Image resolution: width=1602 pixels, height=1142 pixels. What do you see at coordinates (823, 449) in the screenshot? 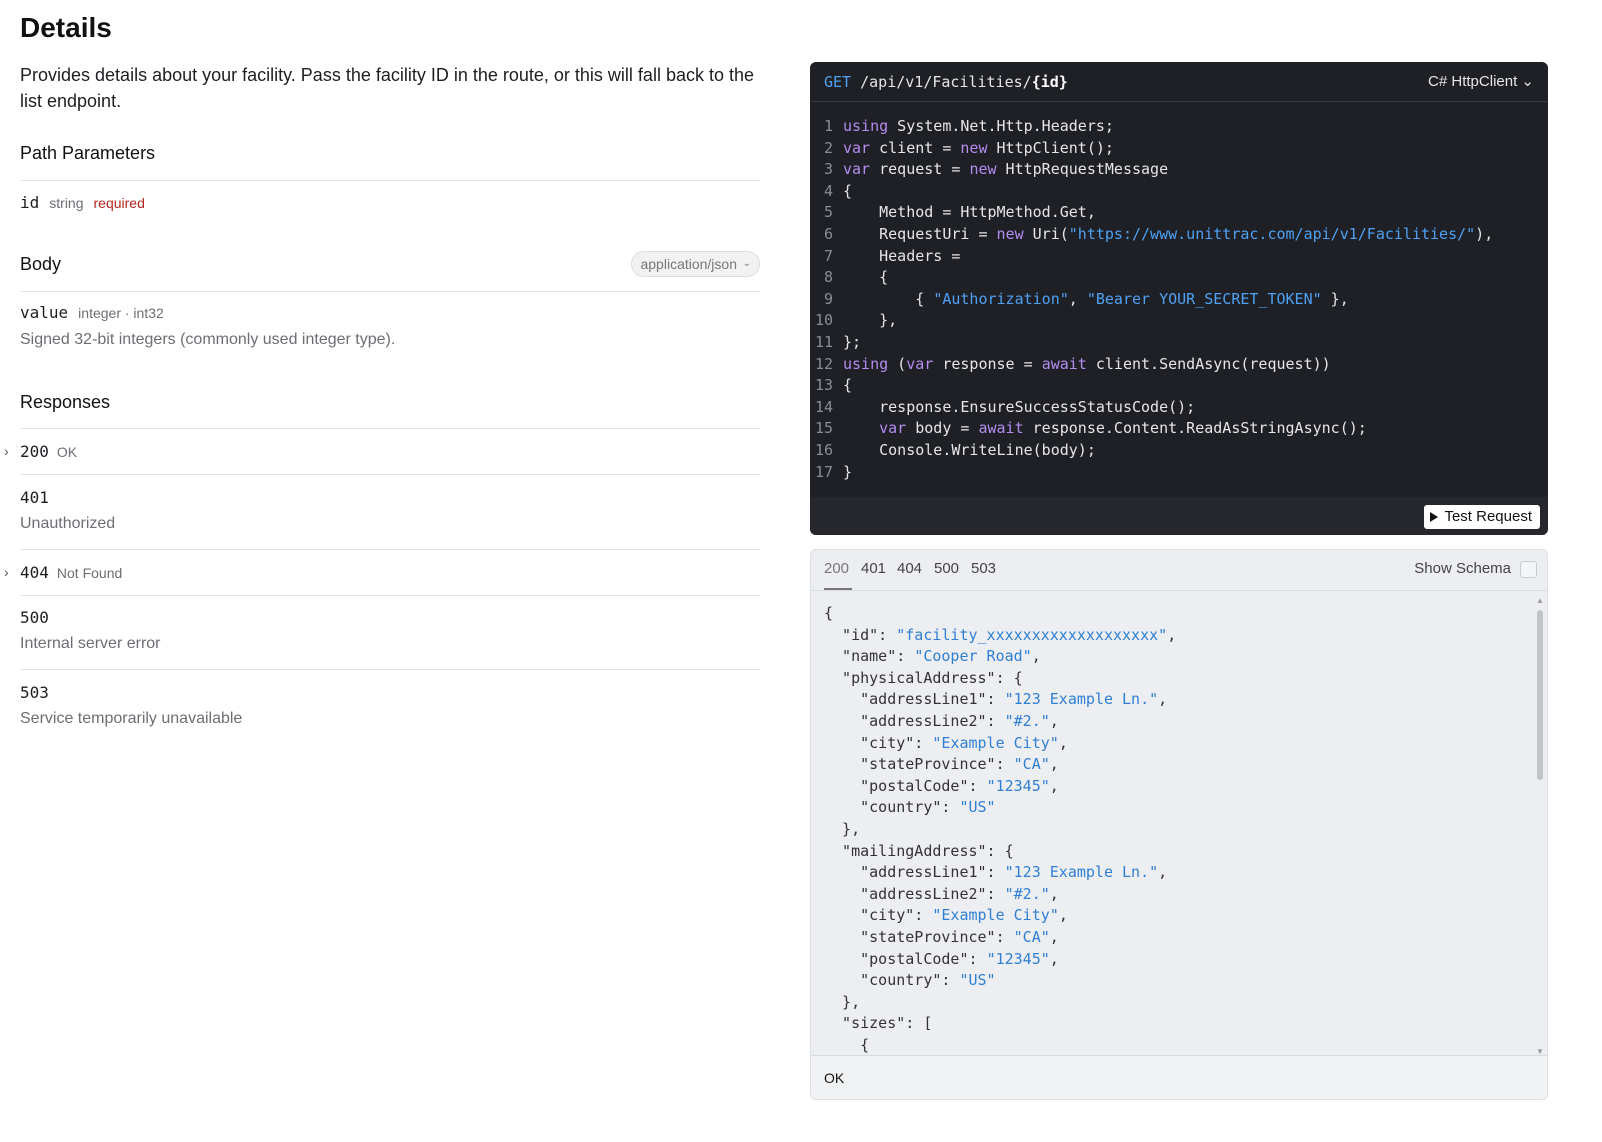
I see `line-number: 16` at bounding box center [823, 449].